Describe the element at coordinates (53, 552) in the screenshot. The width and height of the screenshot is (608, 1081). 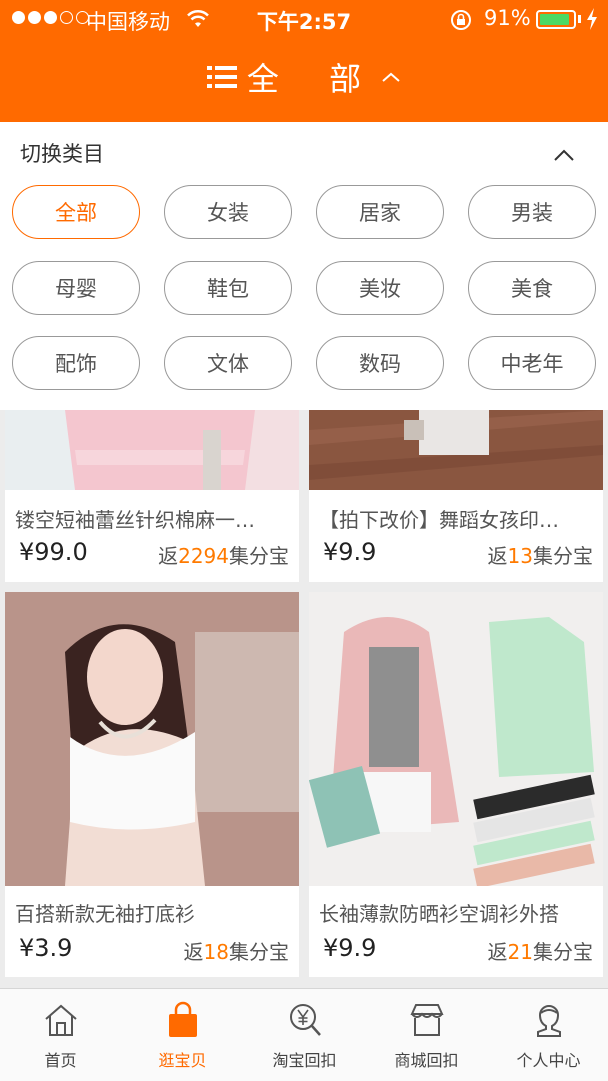
I see `product-price: ¥99.0` at that location.